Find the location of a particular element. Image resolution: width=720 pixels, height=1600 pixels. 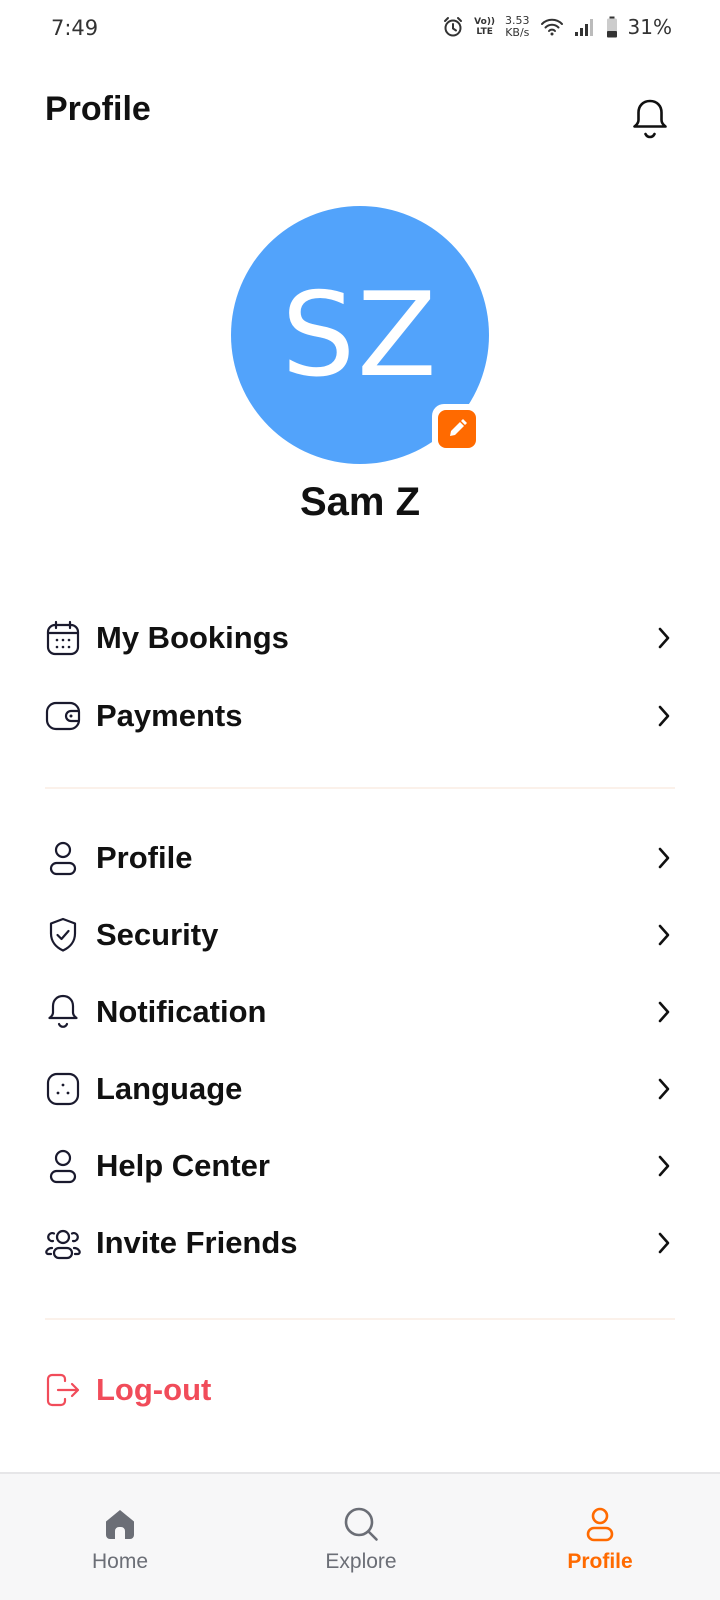

menu-item-security: Security is located at coordinates (360, 935).